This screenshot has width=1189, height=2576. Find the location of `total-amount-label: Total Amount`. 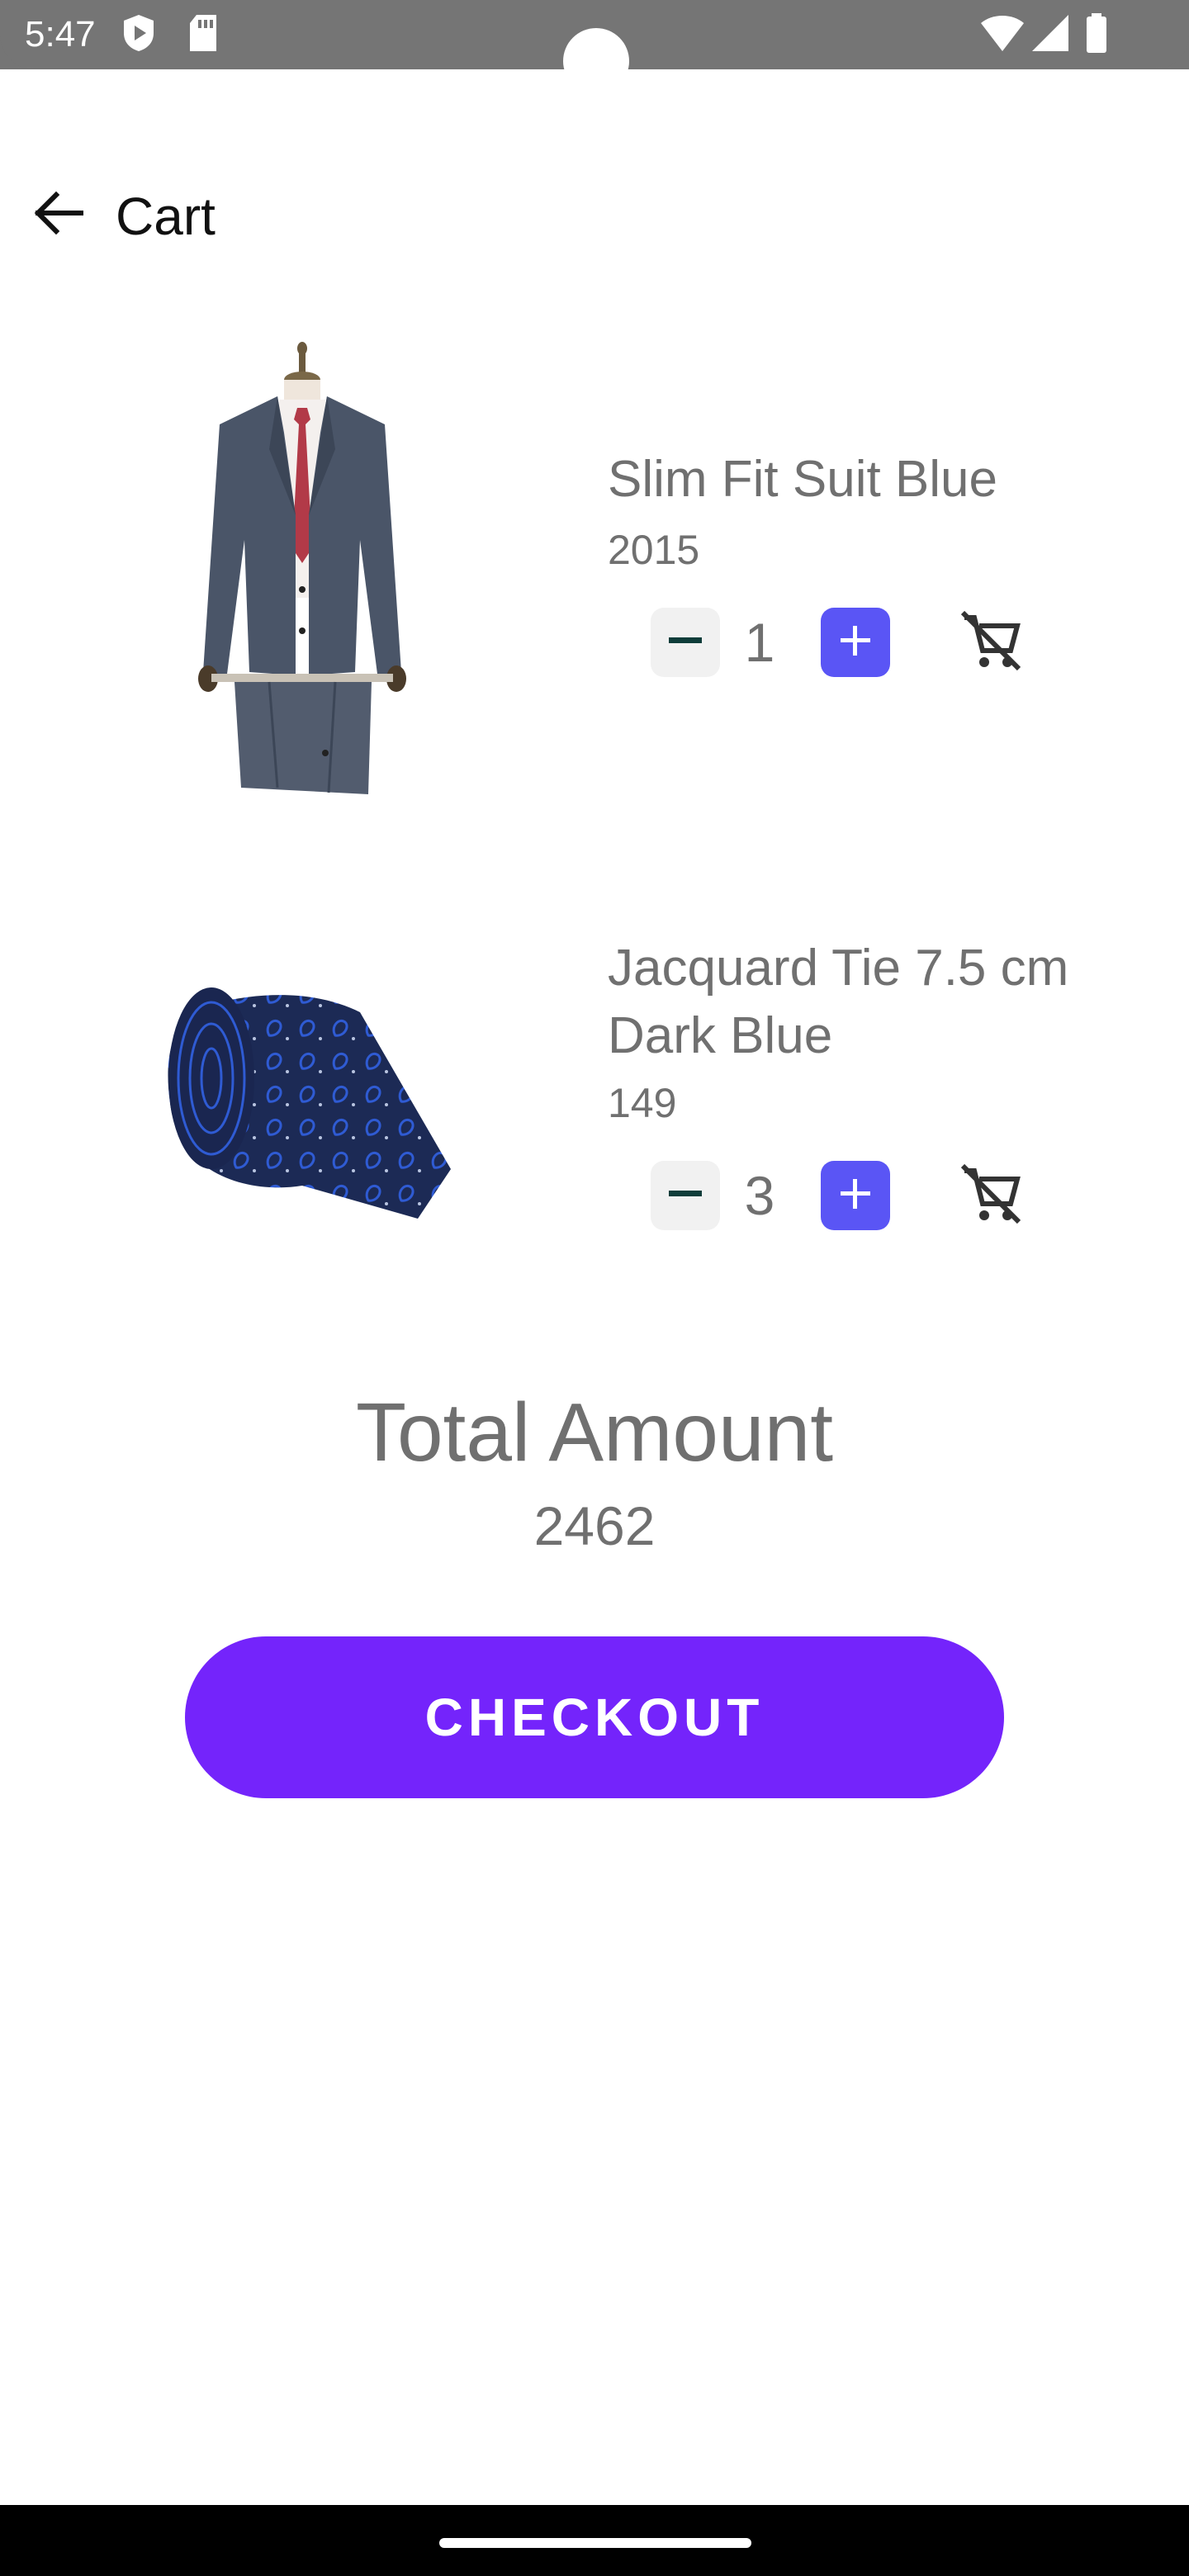

total-amount-label: Total Amount is located at coordinates (594, 1432).